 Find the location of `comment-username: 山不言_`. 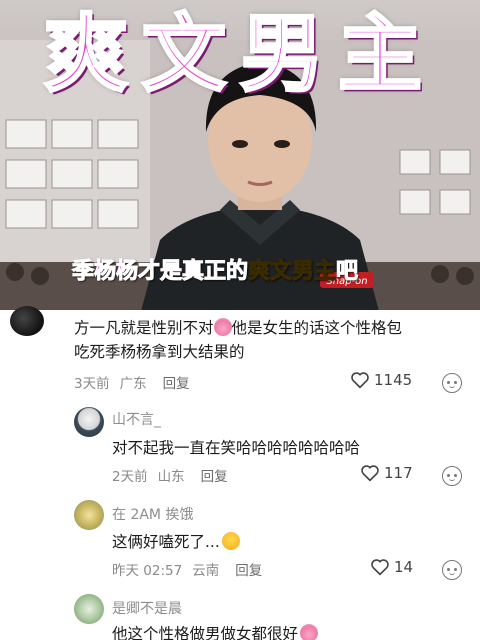

comment-username: 山不言_ is located at coordinates (136, 419).